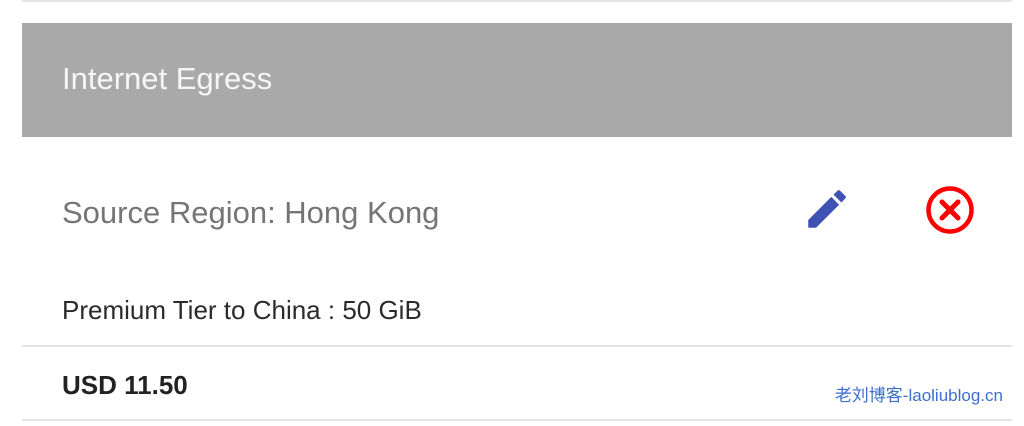 Image resolution: width=1024 pixels, height=426 pixels. What do you see at coordinates (167, 78) in the screenshot?
I see `section-title: Internet Egress` at bounding box center [167, 78].